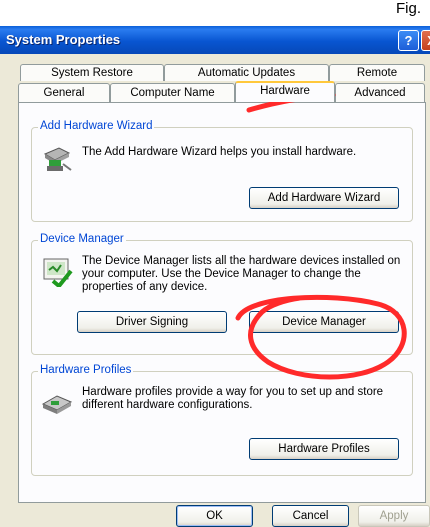  Describe the element at coordinates (380, 93) in the screenshot. I see `tab-advanced: Advanced` at that location.